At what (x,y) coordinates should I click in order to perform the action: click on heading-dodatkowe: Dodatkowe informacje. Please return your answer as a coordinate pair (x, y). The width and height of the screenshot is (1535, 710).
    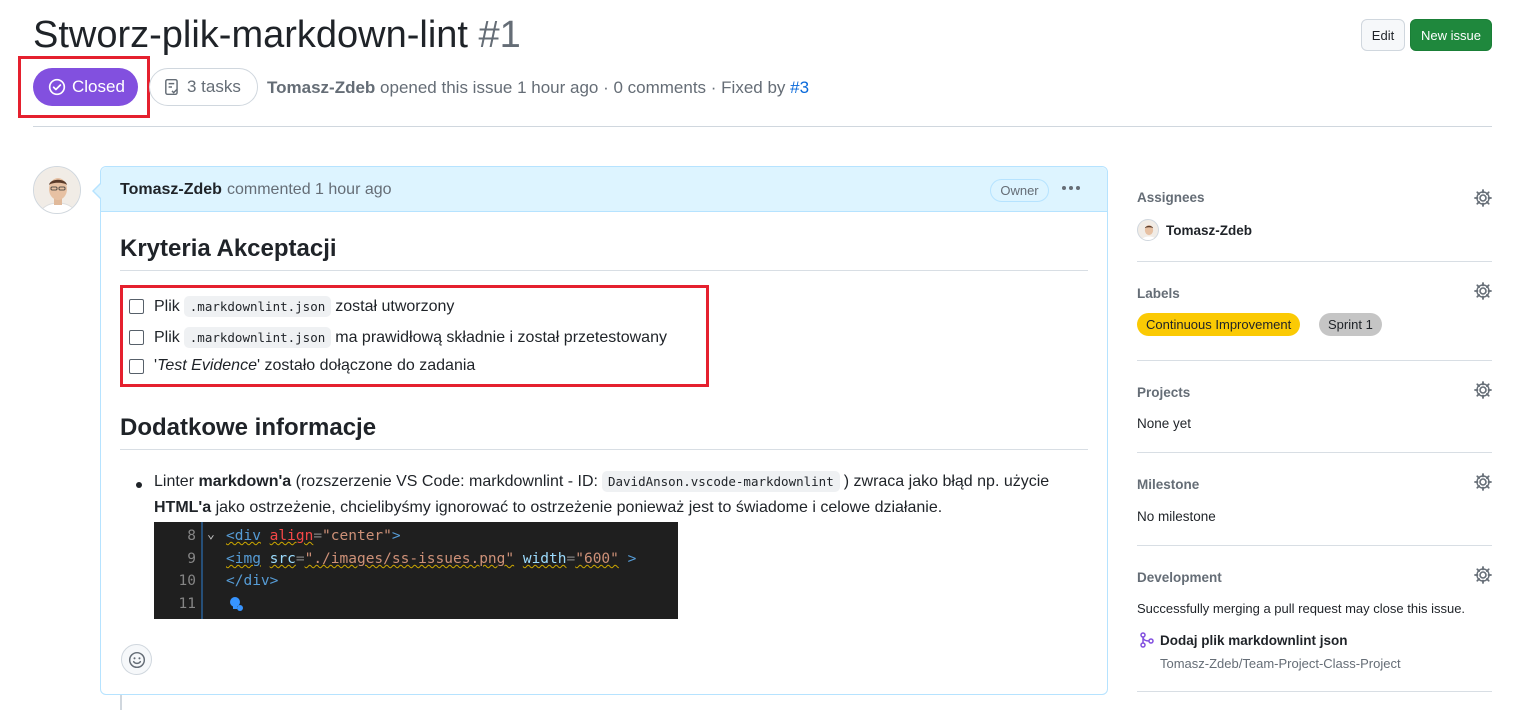
    Looking at the image, I should click on (248, 427).